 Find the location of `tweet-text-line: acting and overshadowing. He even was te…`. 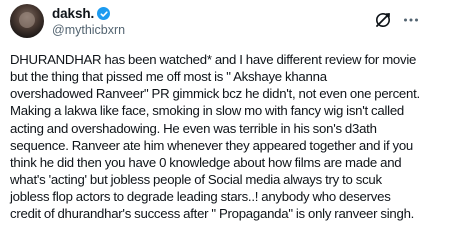

tweet-text-line: acting and overshadowing. He even was te… is located at coordinates (193, 128).